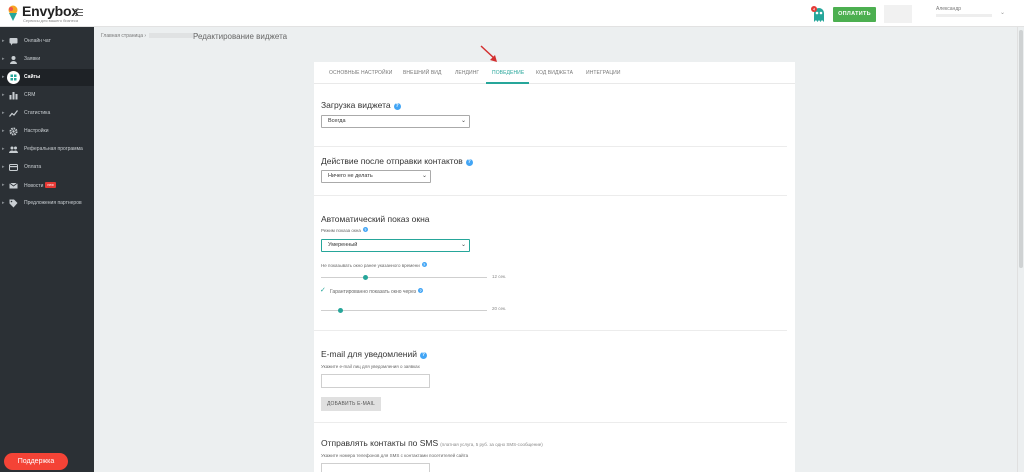 This screenshot has height=472, width=1024. Describe the element at coordinates (13, 60) in the screenshot. I see `user-icon` at that location.